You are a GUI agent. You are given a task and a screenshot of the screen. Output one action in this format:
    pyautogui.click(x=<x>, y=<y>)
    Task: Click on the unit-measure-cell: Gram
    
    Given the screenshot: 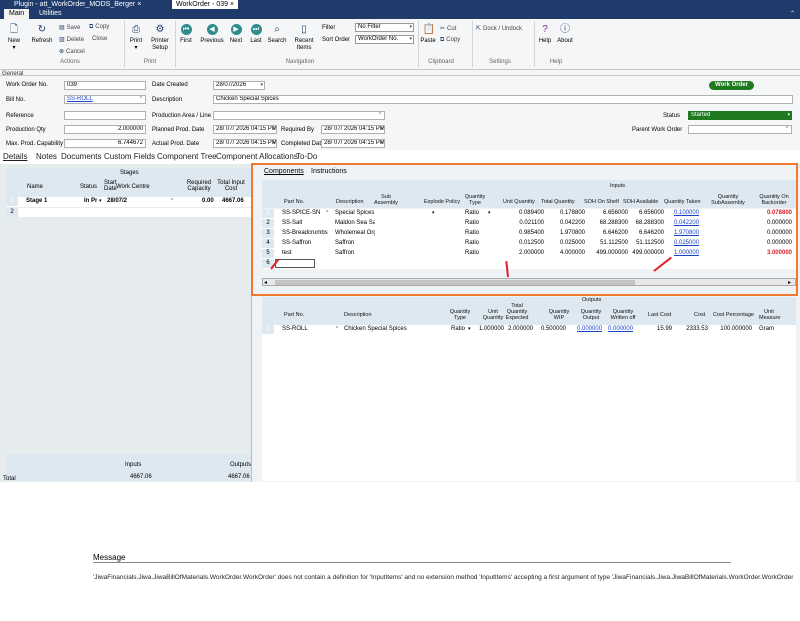 What is the action you would take?
    pyautogui.click(x=766, y=329)
    